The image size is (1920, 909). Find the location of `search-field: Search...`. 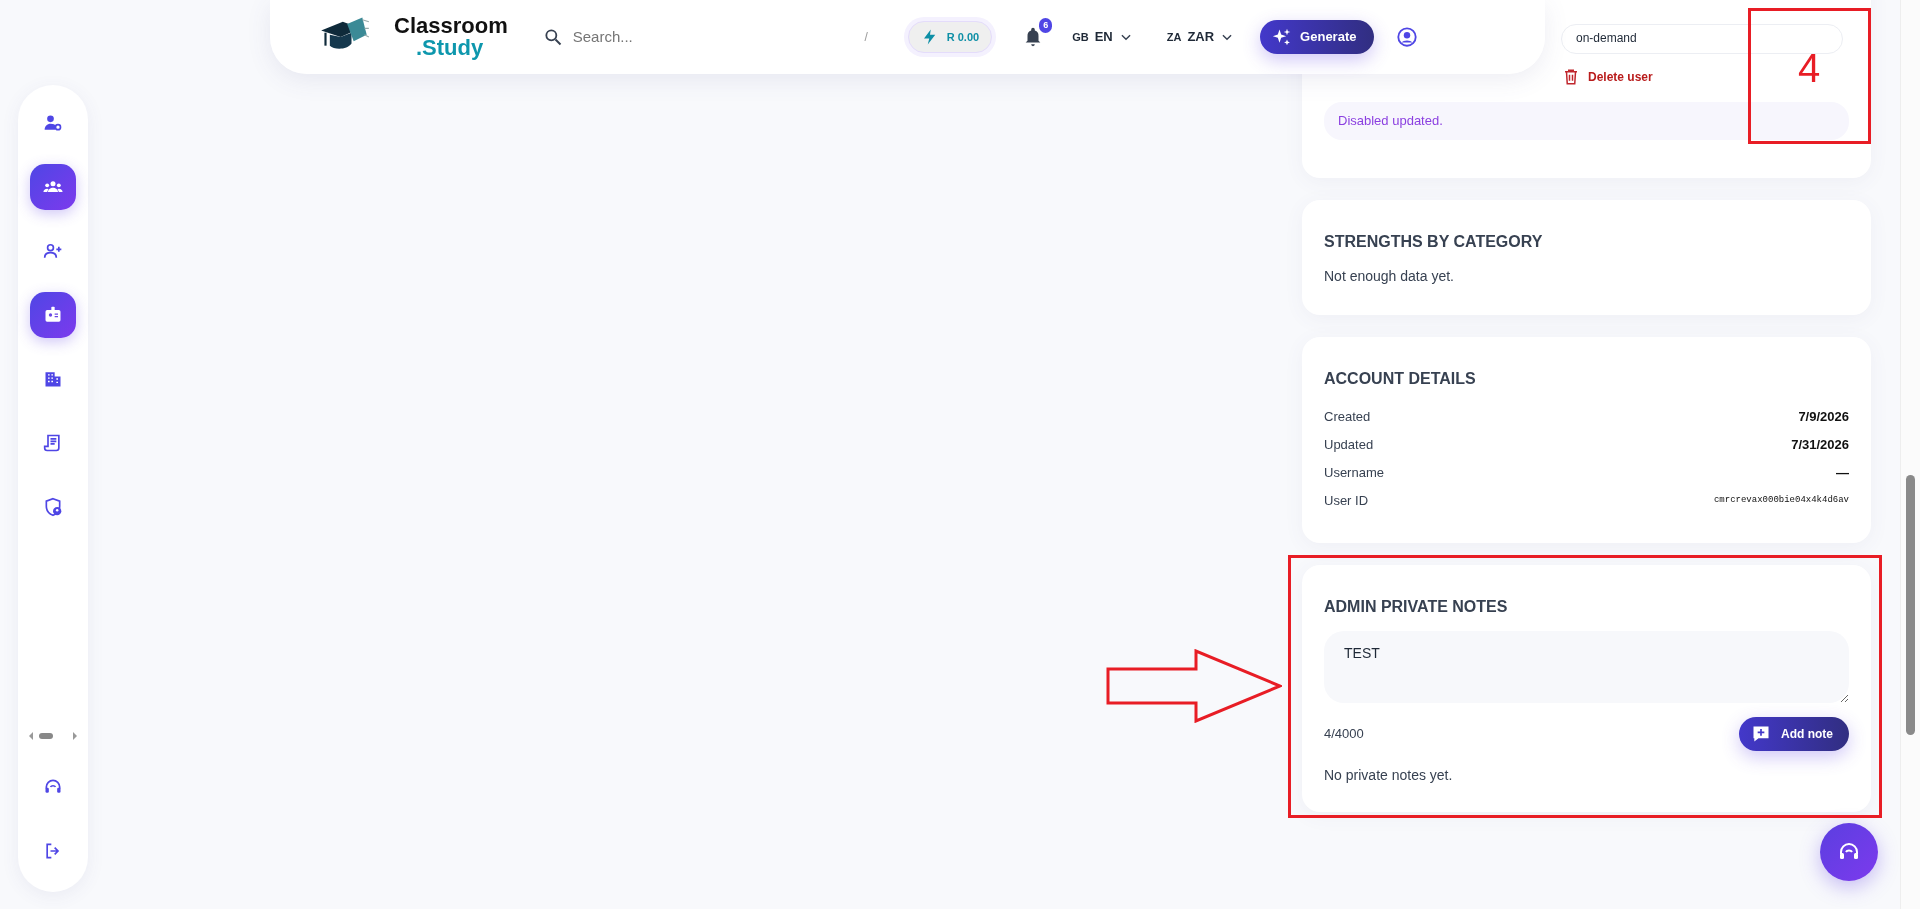

search-field: Search... is located at coordinates (690, 37).